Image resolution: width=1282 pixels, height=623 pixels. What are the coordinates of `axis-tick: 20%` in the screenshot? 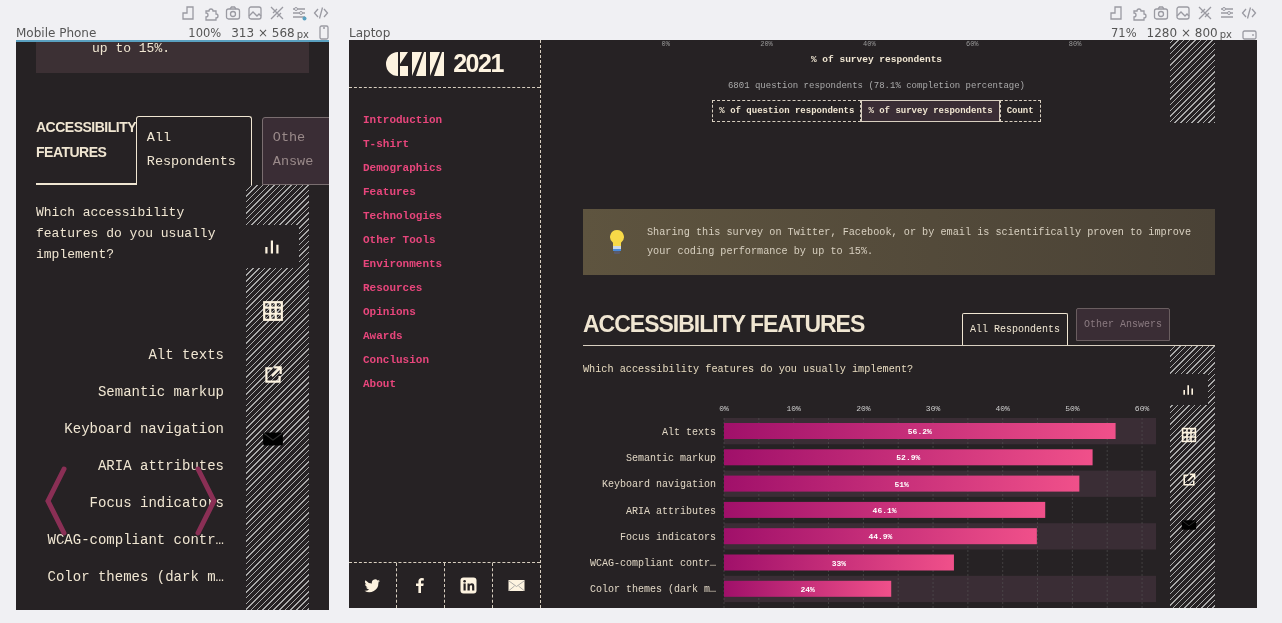 It's located at (863, 408).